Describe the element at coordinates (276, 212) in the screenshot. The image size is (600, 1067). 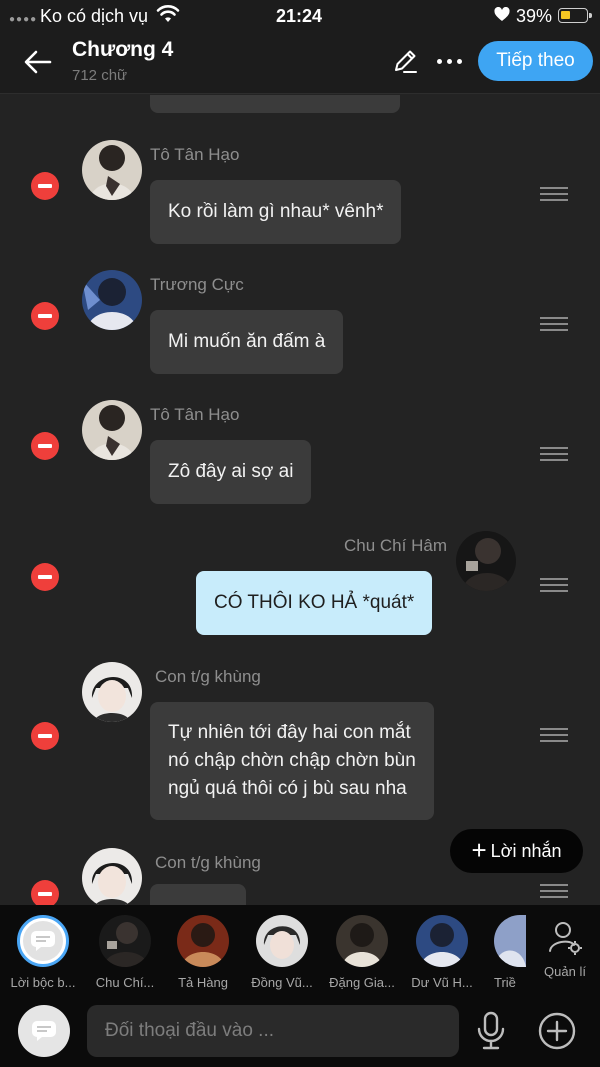
I see `message-bubble: Ko rồi làm gì nhau* vênh*` at that location.